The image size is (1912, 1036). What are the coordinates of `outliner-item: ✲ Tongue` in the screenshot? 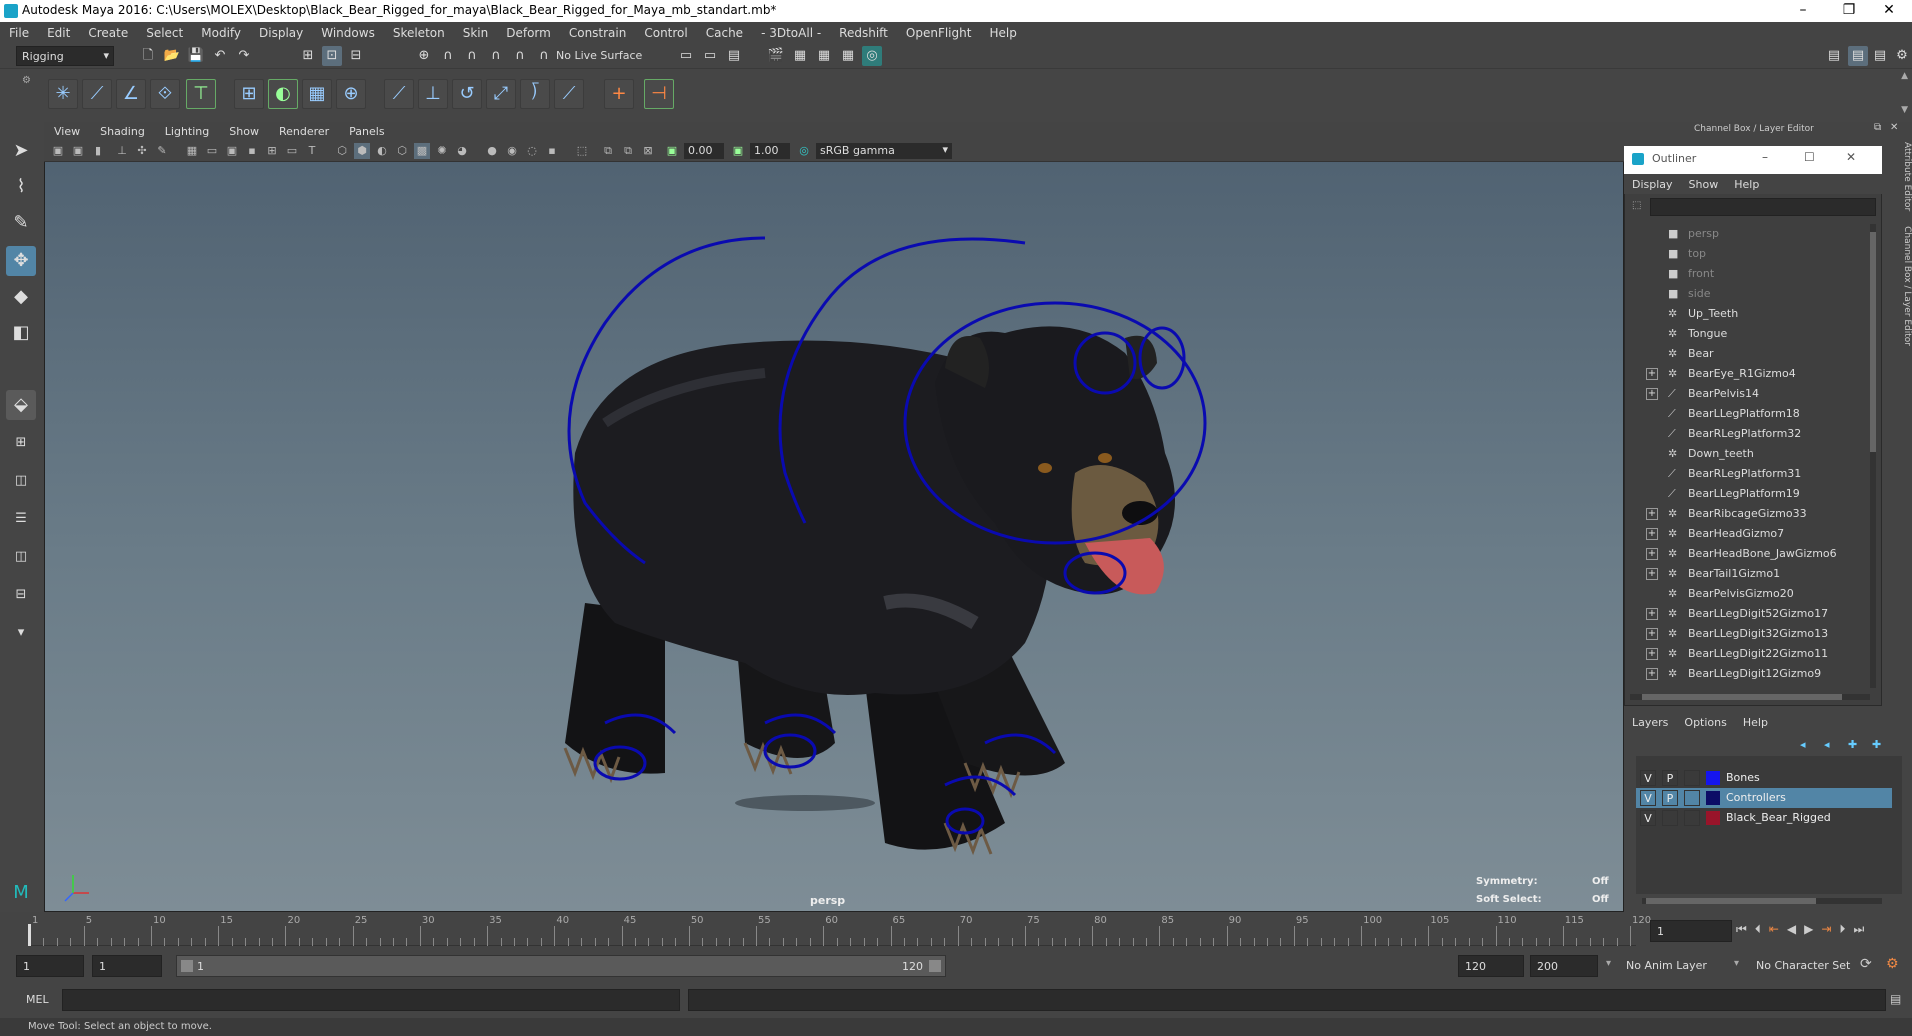 It's located at (1748, 334).